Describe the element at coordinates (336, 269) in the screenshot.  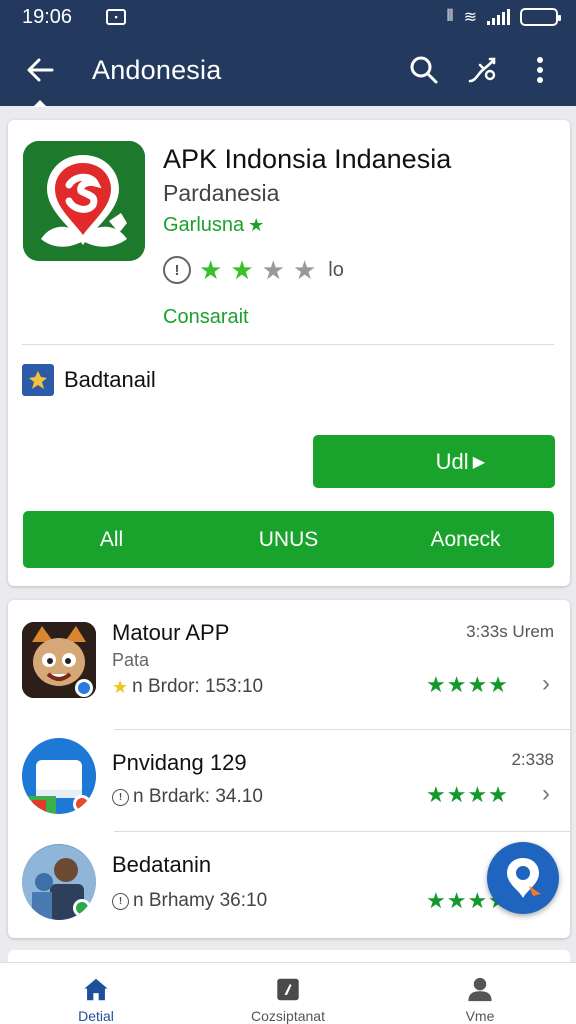
I see `rating-count: lo` at that location.